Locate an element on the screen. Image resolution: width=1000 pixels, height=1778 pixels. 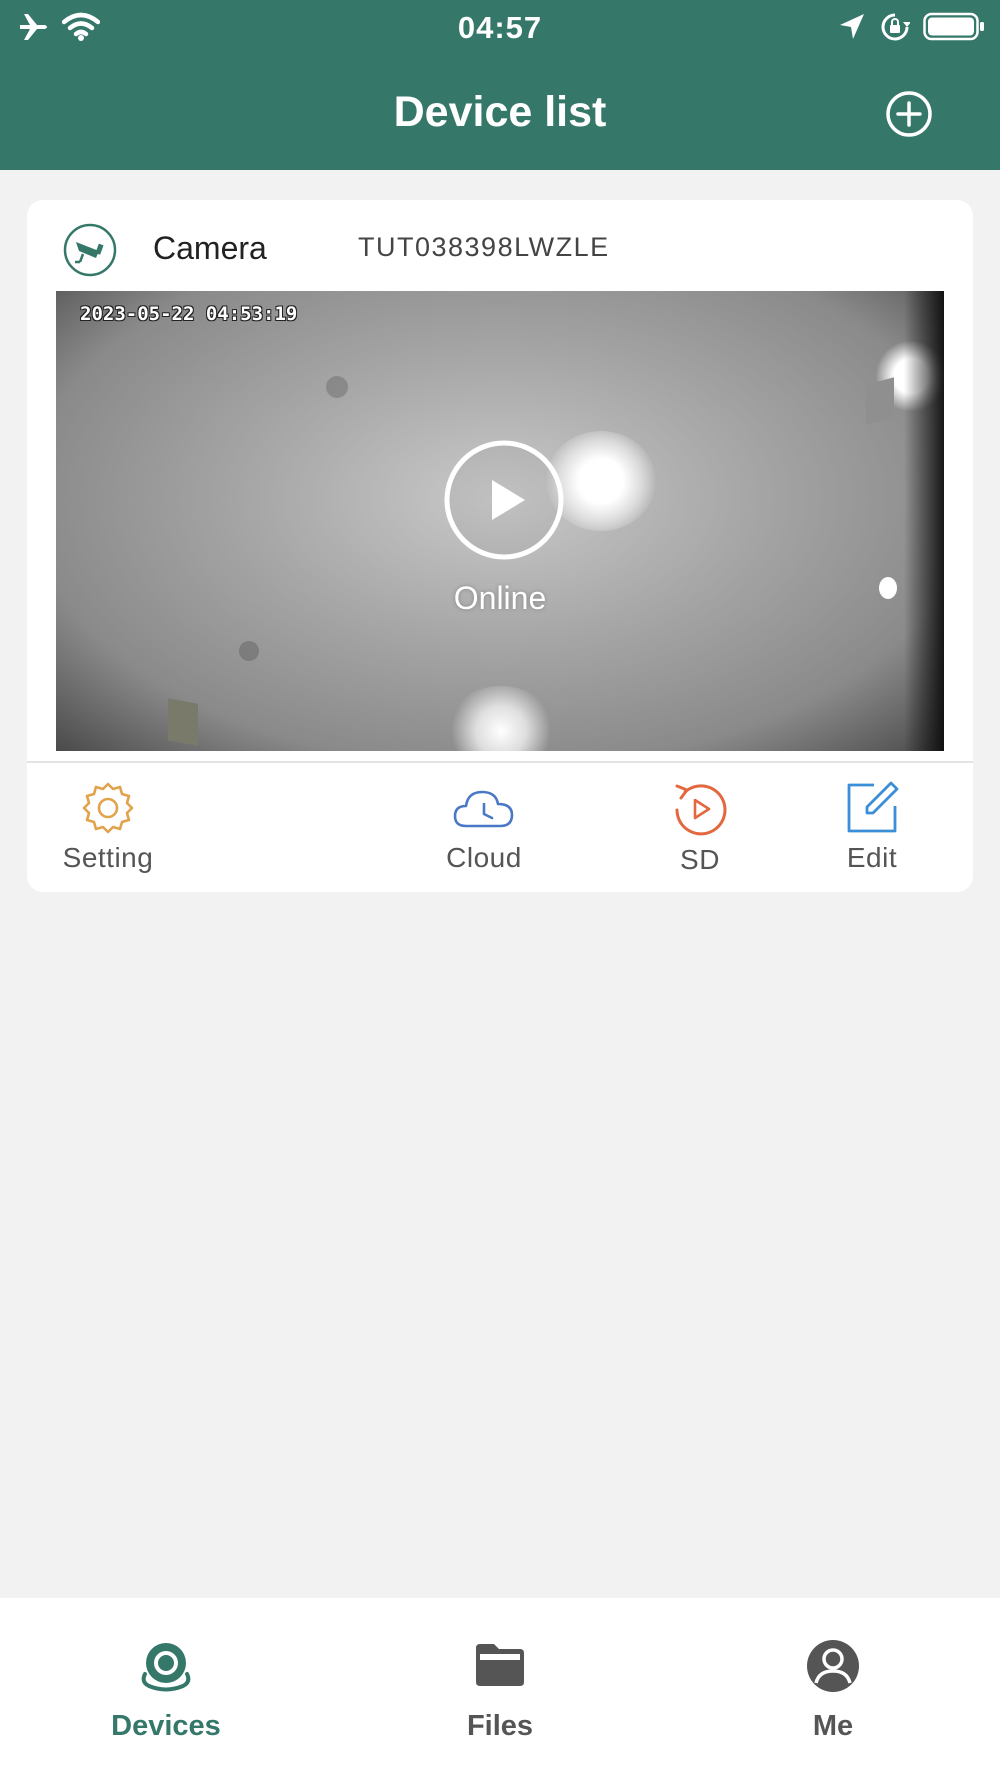
app-header: 04:57 Device list is located at coordinates (500, 85).